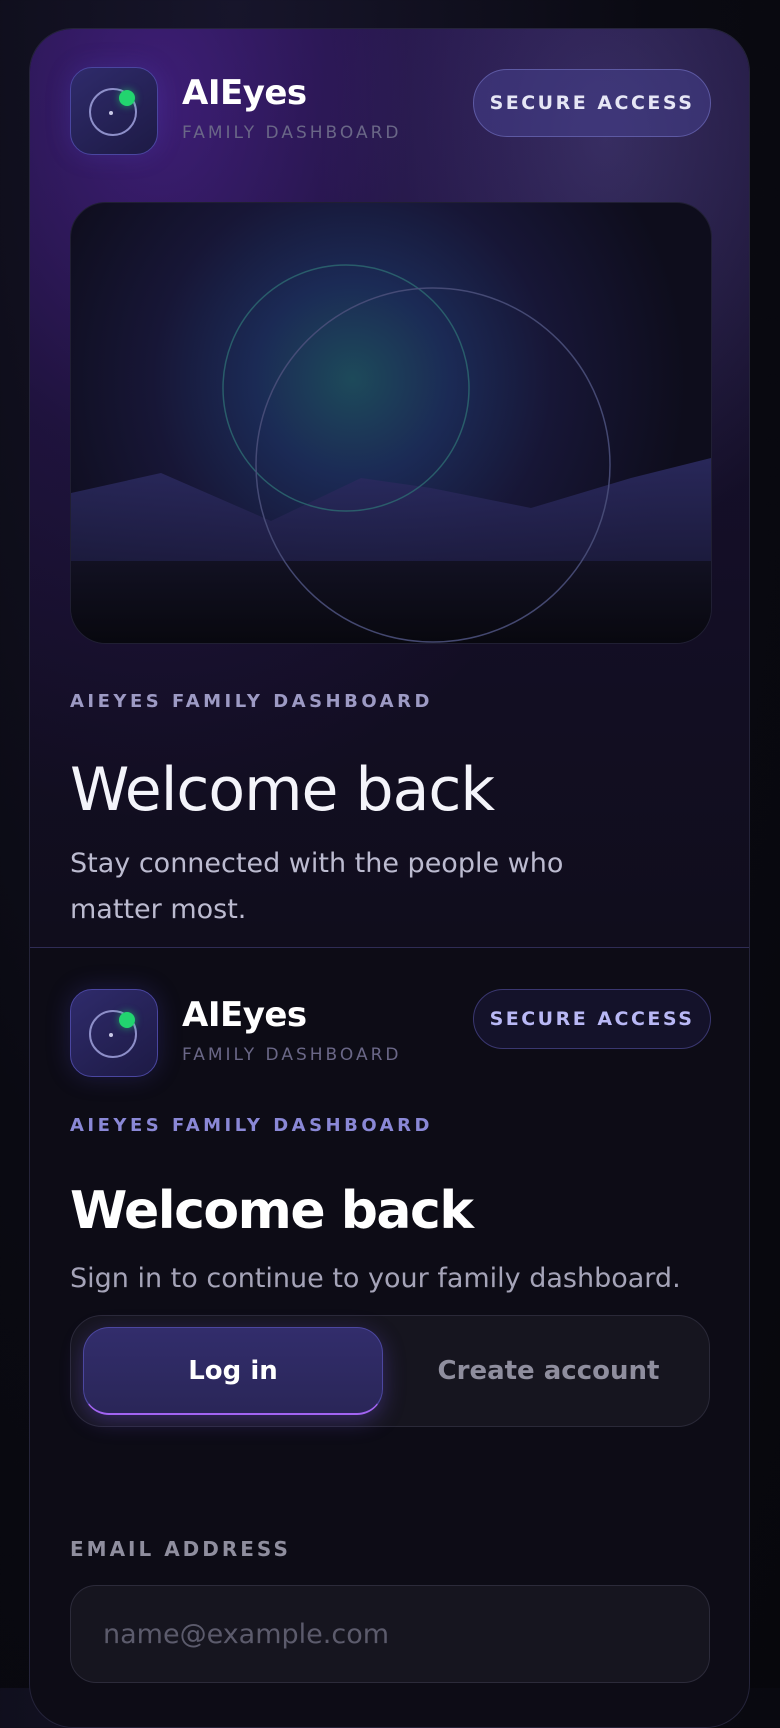  I want to click on email-label: EMAIL ADDRESS, so click(180, 1549).